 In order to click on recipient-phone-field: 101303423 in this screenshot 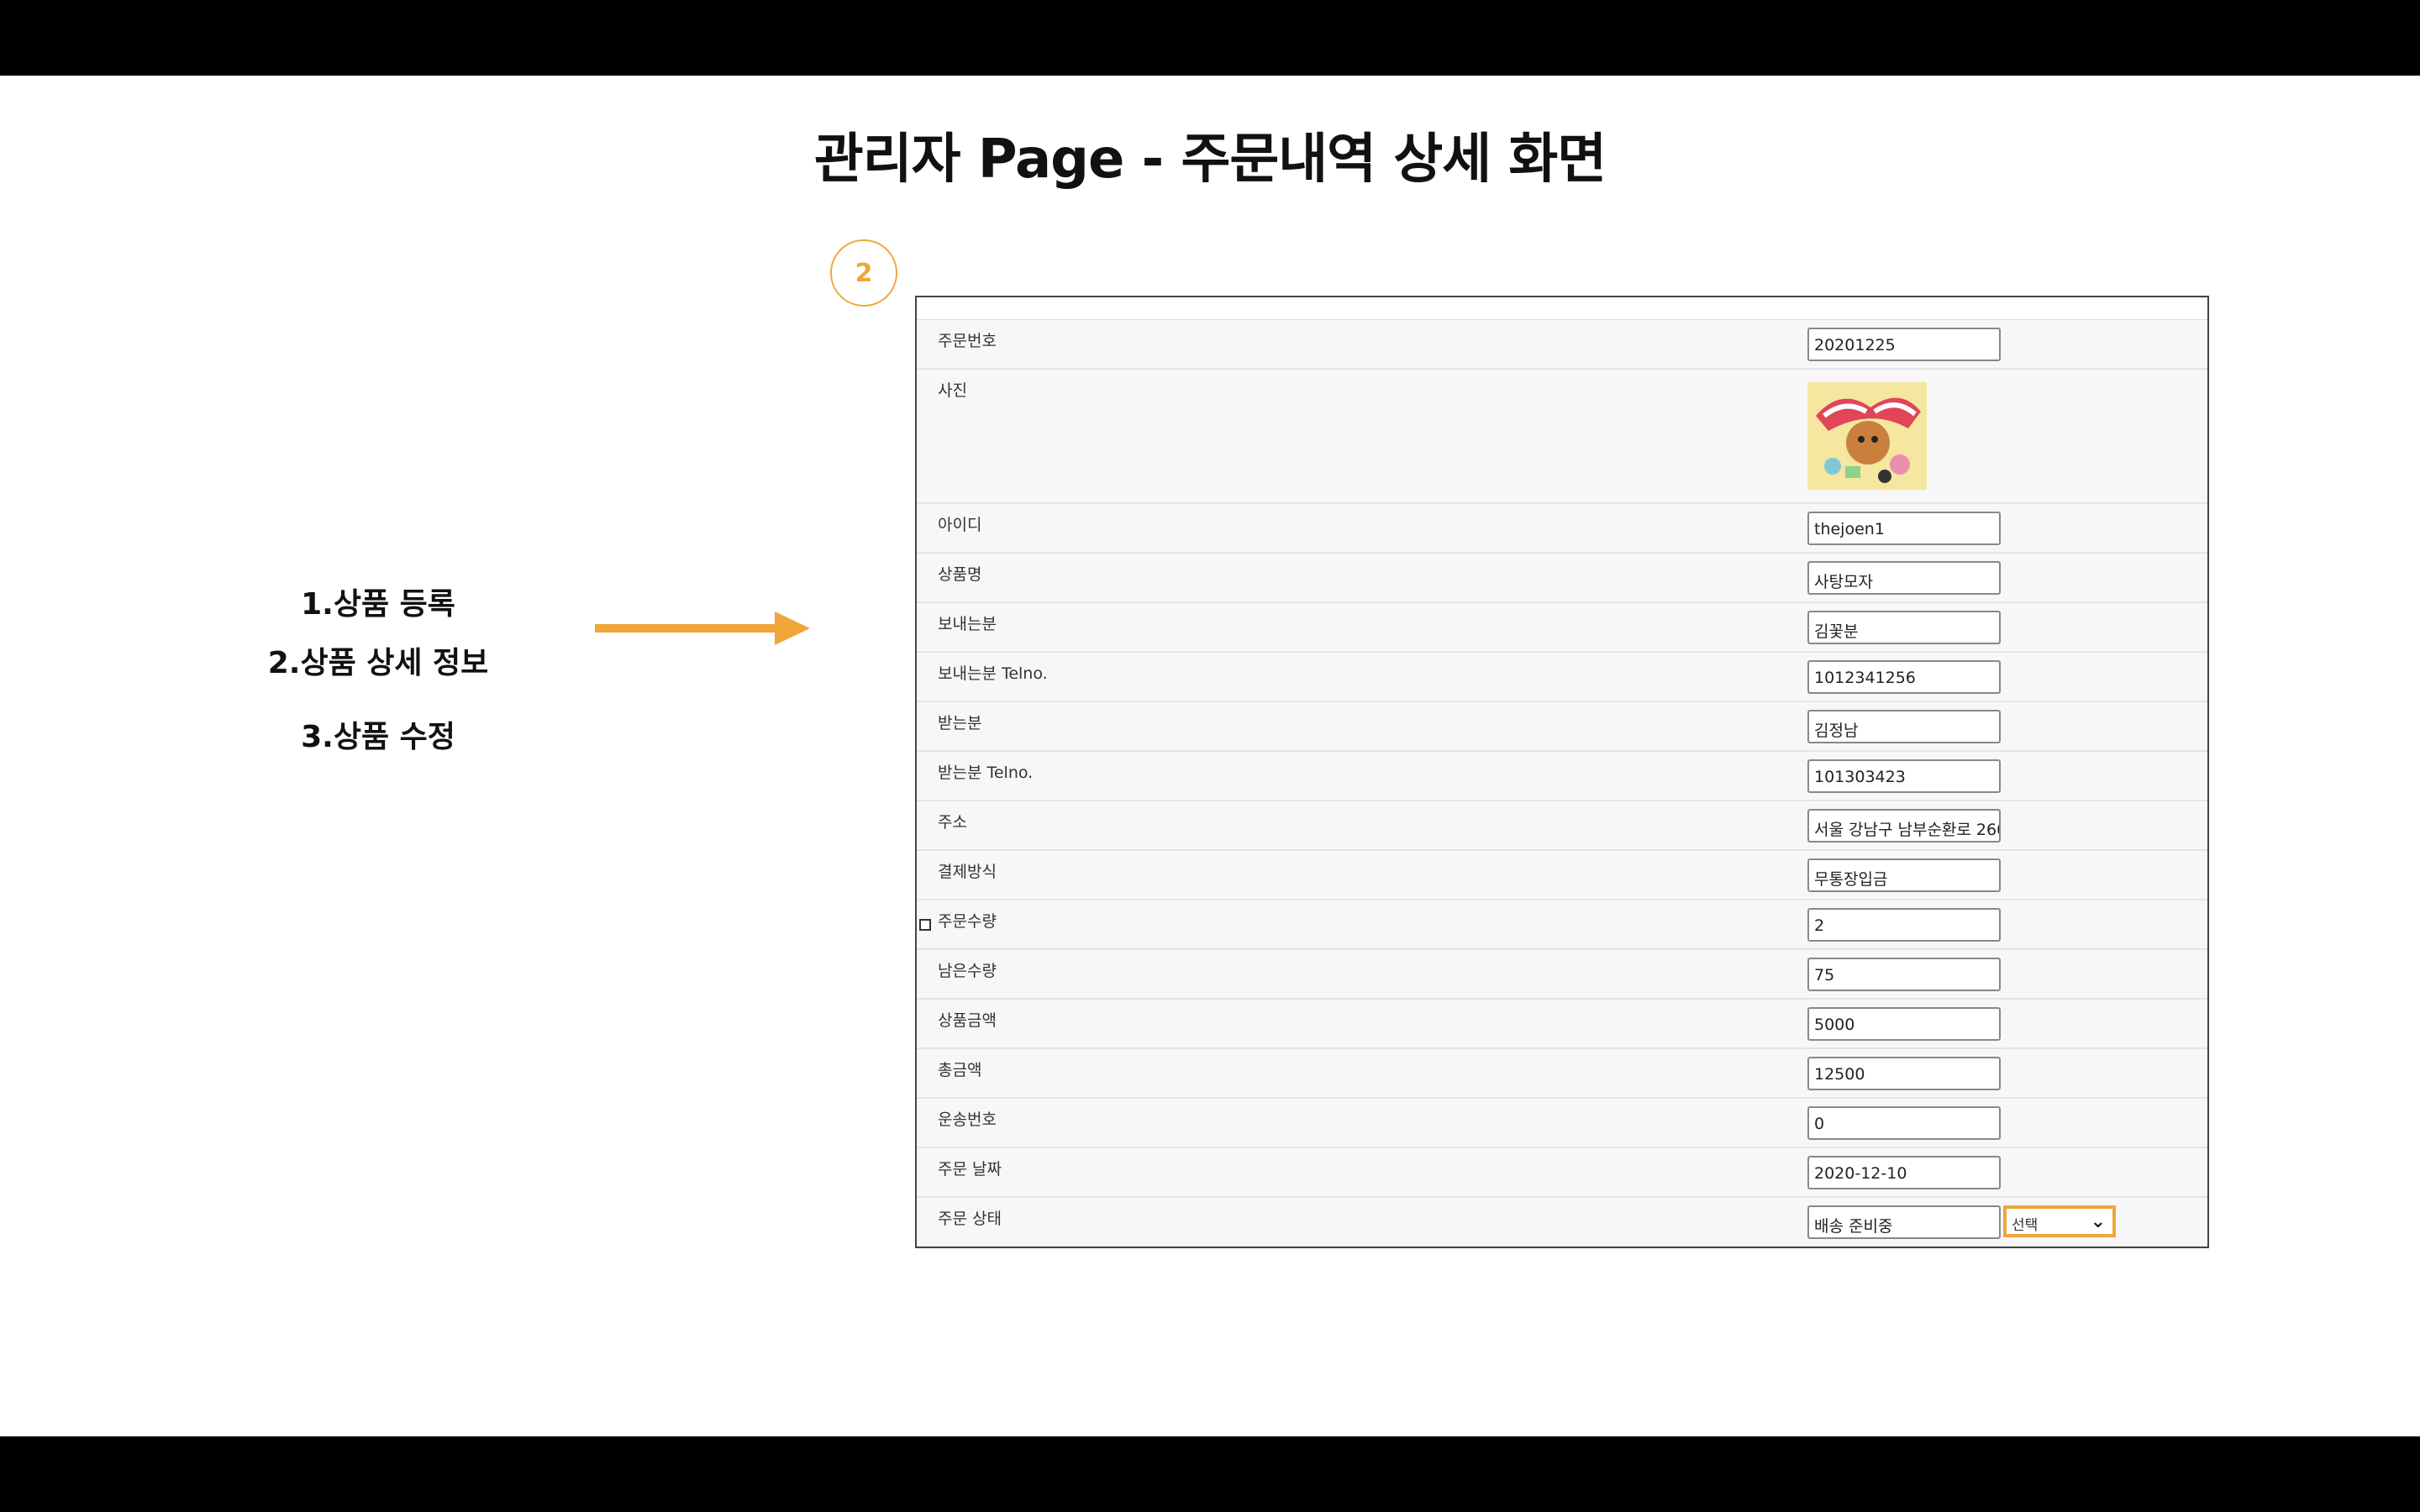, I will do `click(1904, 776)`.